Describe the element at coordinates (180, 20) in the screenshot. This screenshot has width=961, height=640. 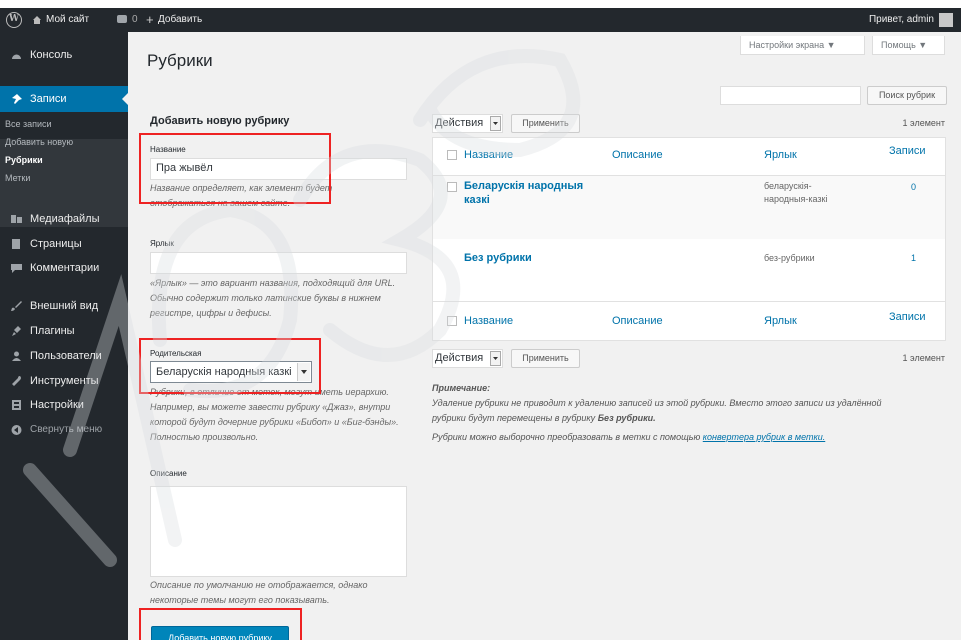
I see `new-content-link: Добавить` at that location.